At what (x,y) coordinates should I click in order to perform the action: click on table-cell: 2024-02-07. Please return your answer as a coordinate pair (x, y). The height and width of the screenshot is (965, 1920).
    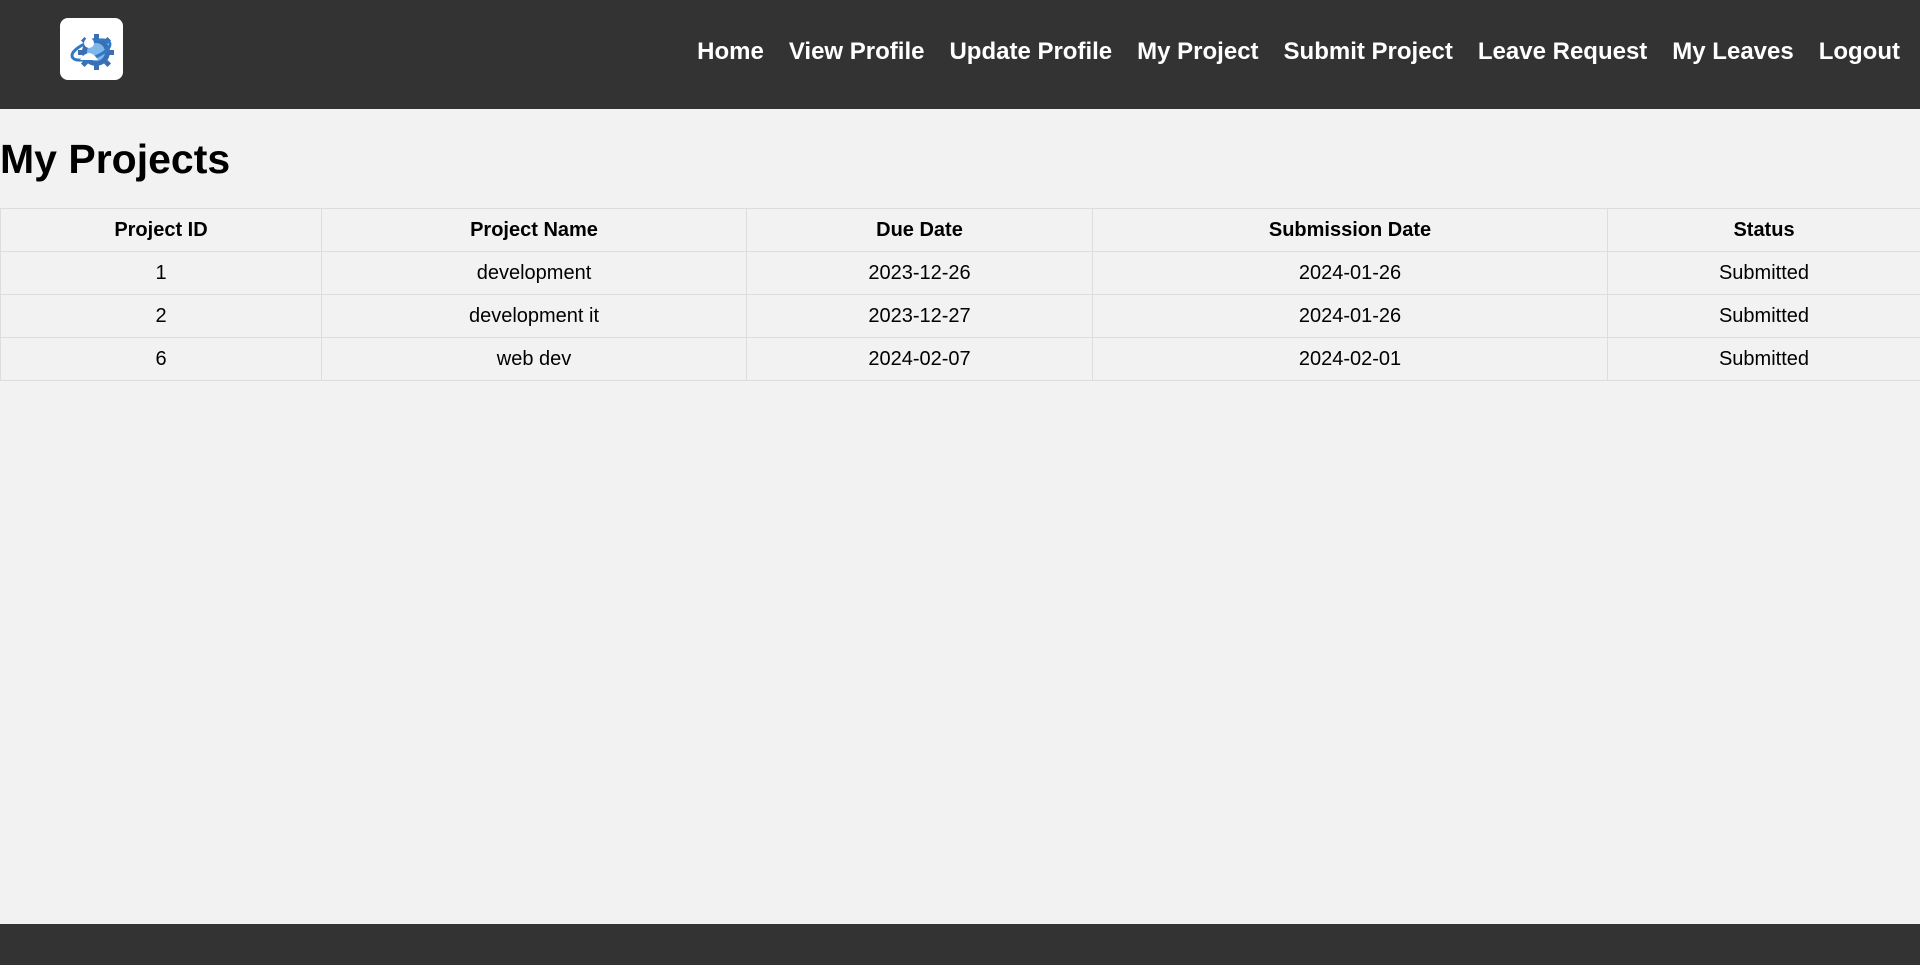
    Looking at the image, I should click on (919, 359).